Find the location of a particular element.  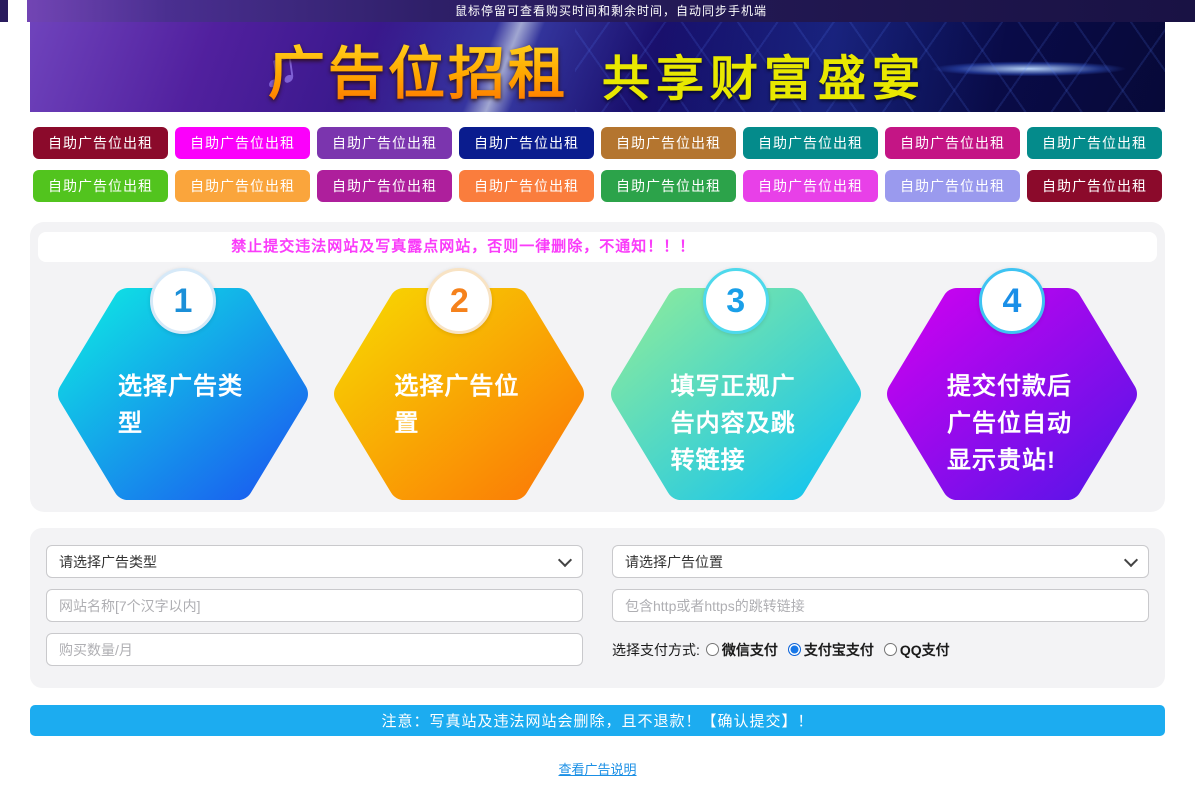

banner: ♫ 广告位招租 共享财富盛宴 is located at coordinates (597, 67).